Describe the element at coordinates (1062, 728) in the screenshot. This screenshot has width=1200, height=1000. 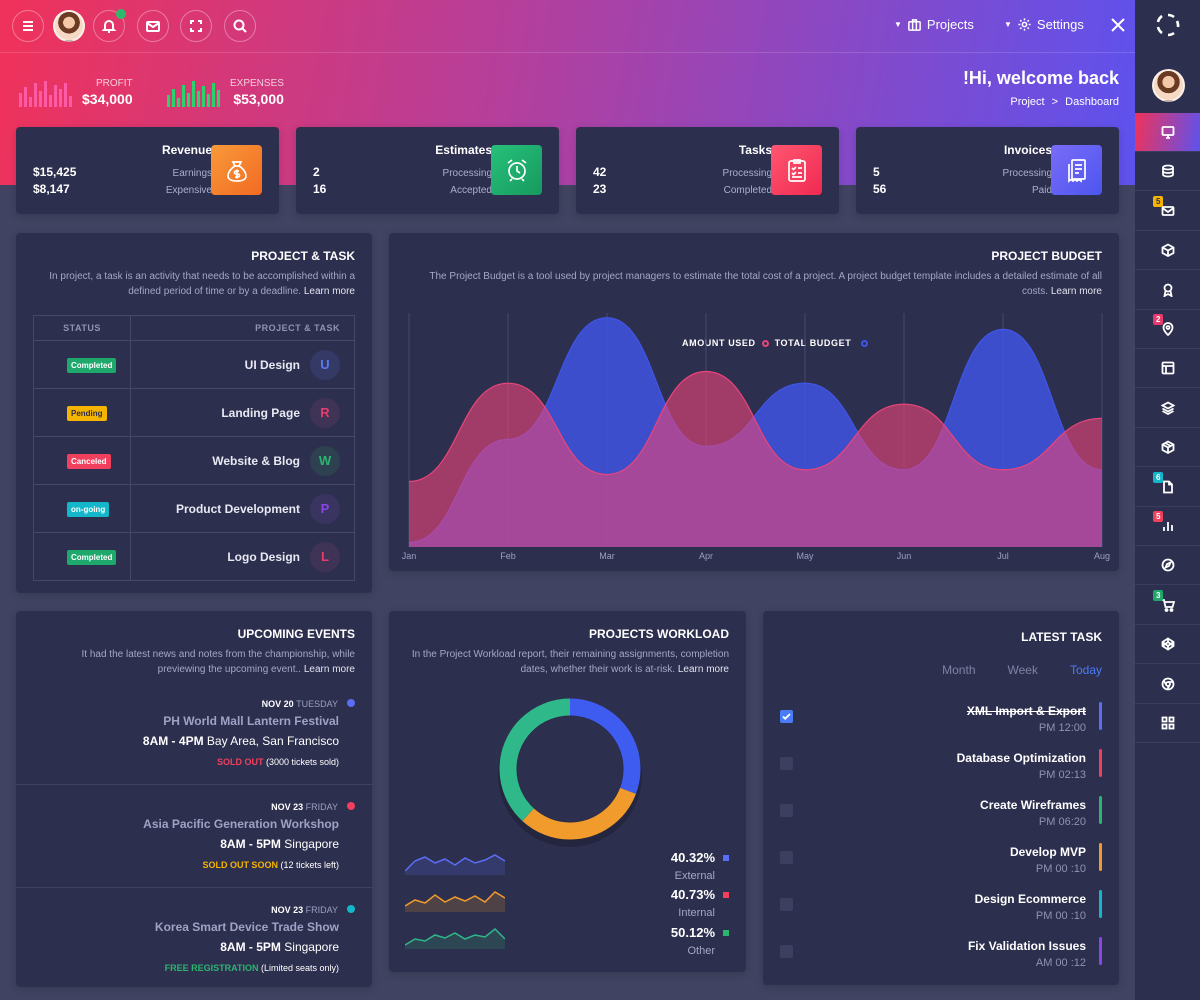
I see `task-time: PM 12:00` at that location.